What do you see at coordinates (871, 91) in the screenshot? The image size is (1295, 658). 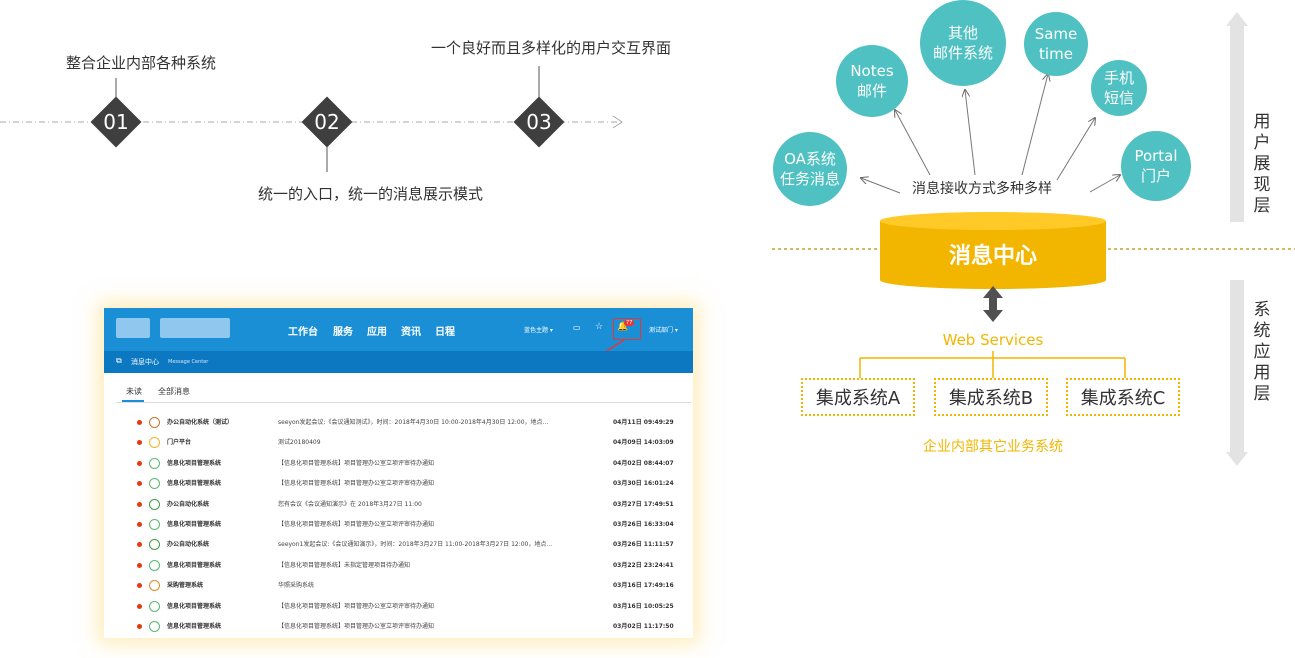 I see `bubble-notes-line2: 邮件` at bounding box center [871, 91].